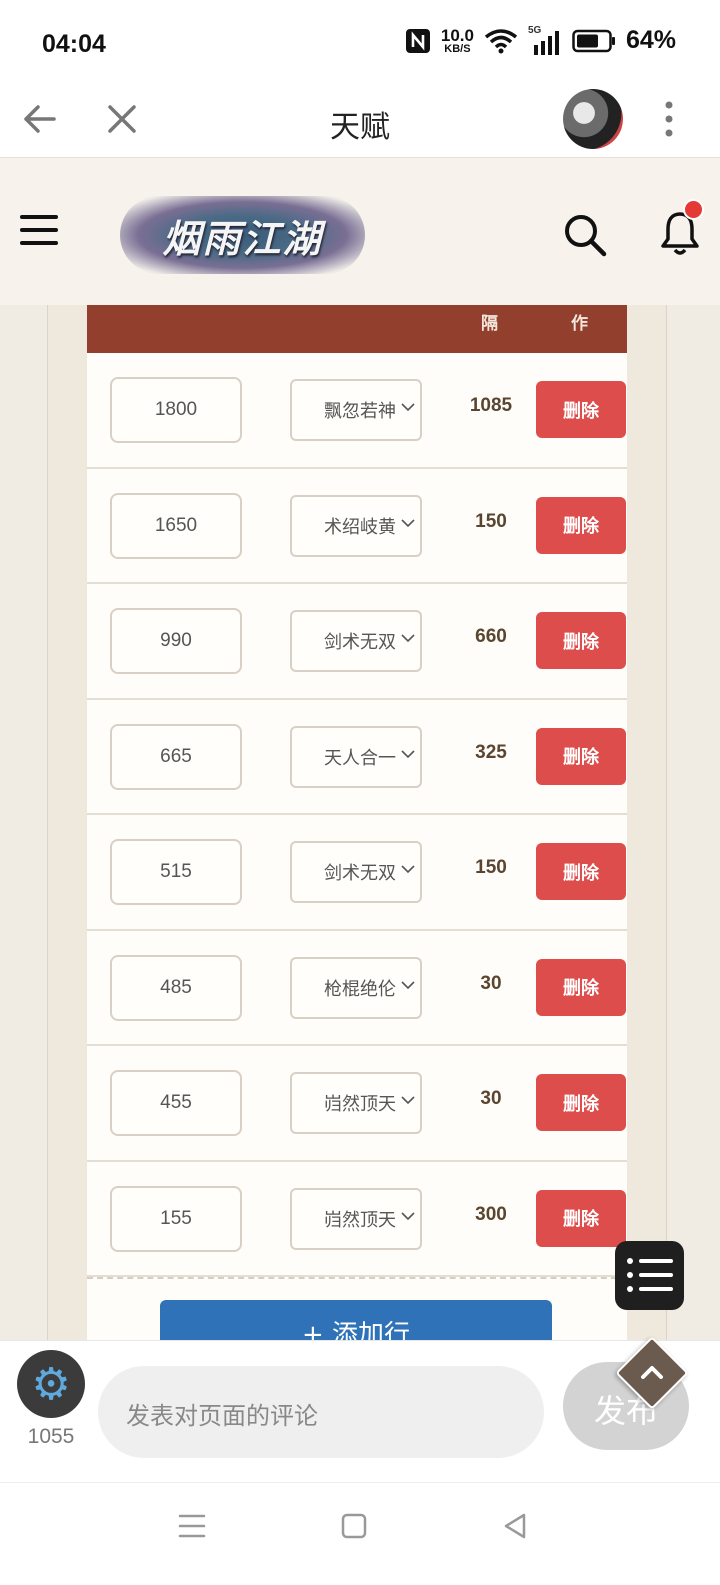  I want to click on table-row: 665 天人合一 325 删除, so click(357, 757).